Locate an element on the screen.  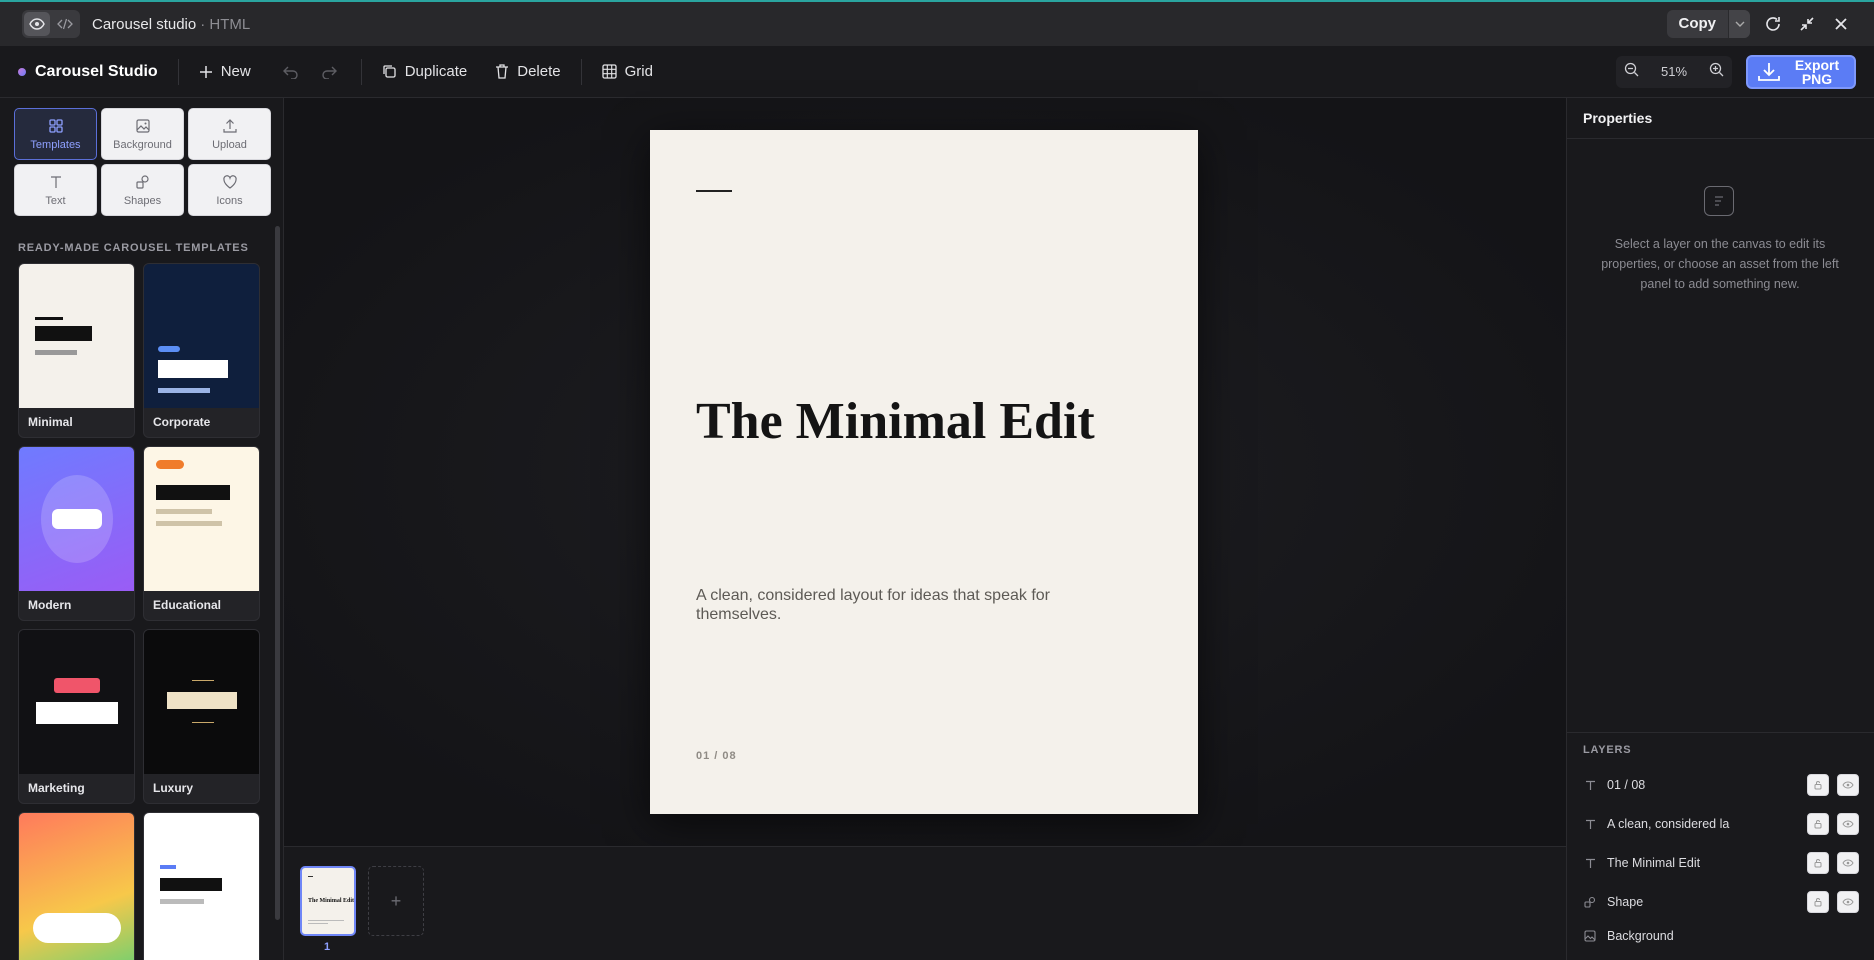
layer-row: Background is located at coordinates (1721, 936).